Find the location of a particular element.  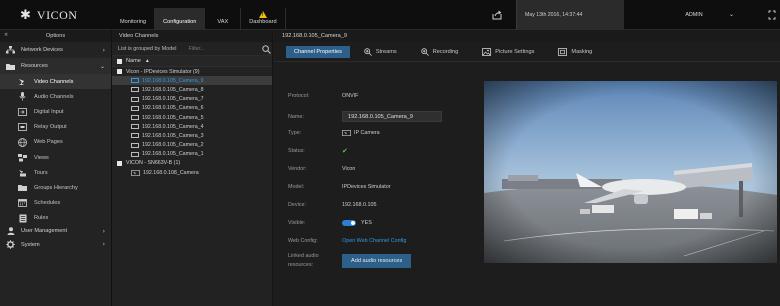

status-row: Status: ✔ is located at coordinates (318, 151).